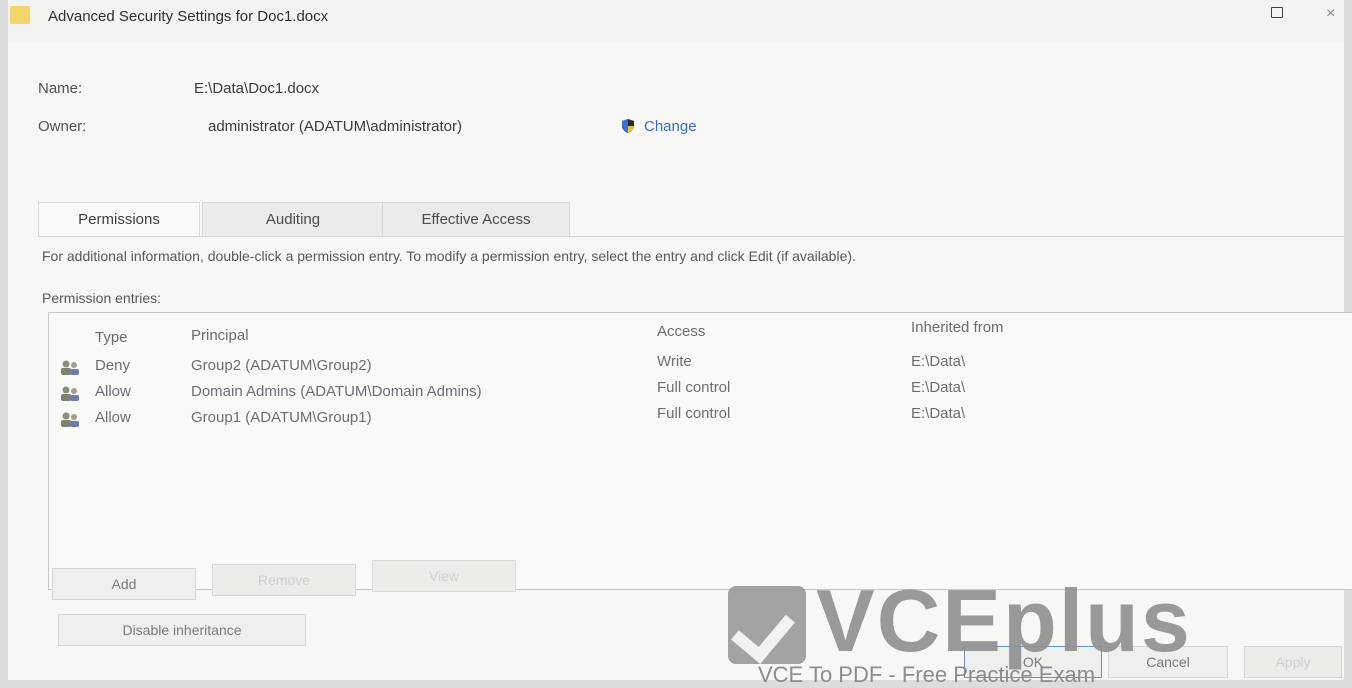 The width and height of the screenshot is (1352, 688). I want to click on change-label: Change, so click(670, 126).